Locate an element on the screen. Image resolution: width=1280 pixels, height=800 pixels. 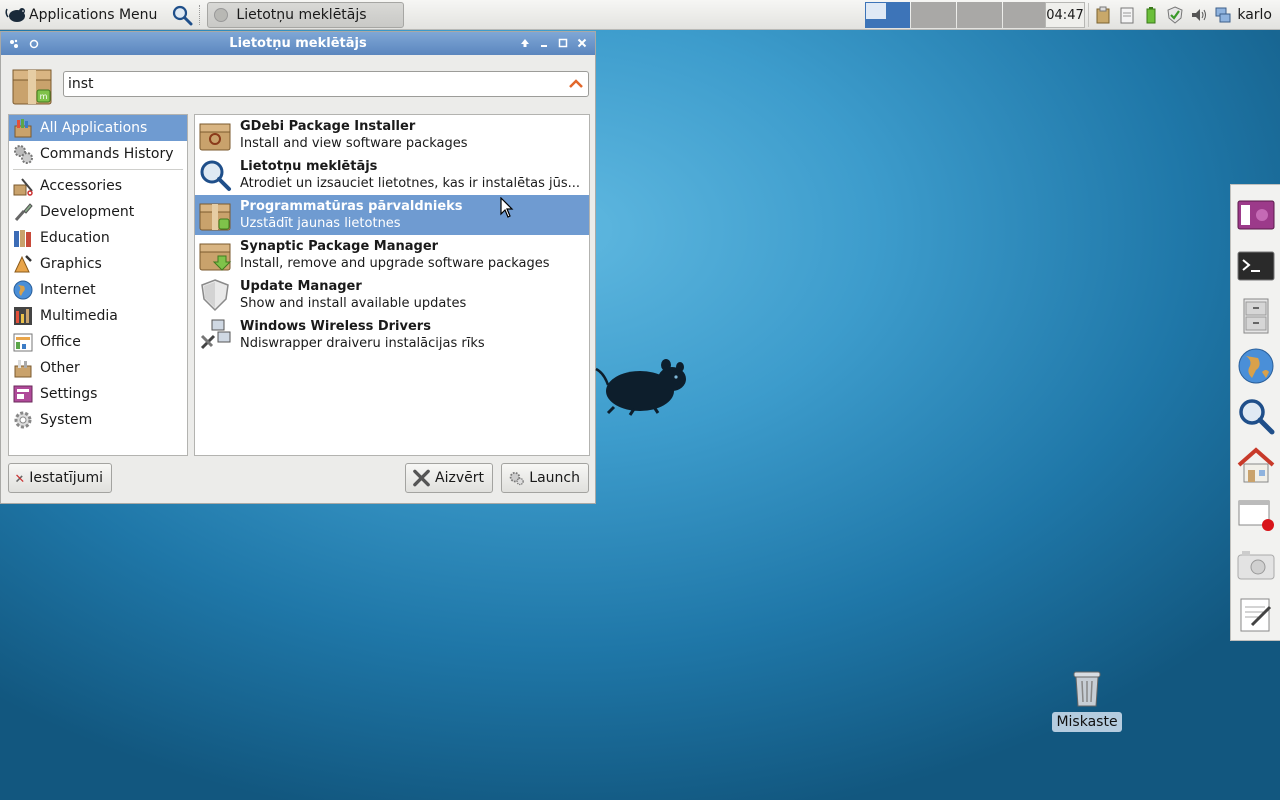
gears-icon is located at coordinates (23, 154).